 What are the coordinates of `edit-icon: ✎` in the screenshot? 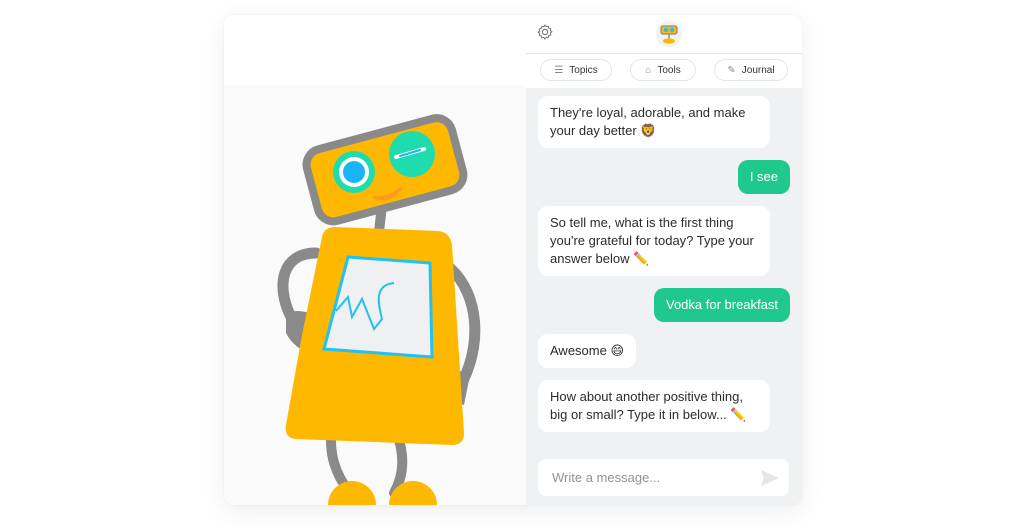 It's located at (731, 70).